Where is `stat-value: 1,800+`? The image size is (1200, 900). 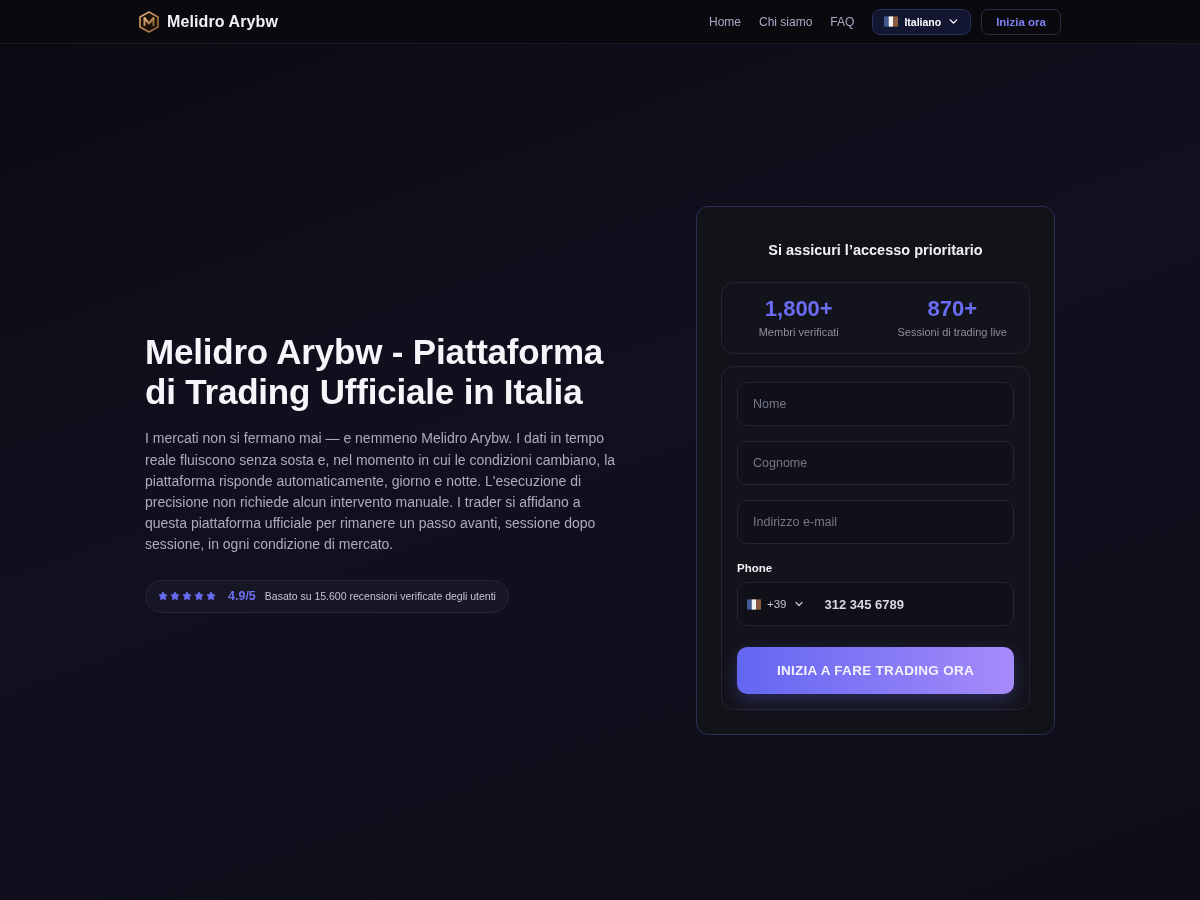
stat-value: 1,800+ is located at coordinates (798, 309).